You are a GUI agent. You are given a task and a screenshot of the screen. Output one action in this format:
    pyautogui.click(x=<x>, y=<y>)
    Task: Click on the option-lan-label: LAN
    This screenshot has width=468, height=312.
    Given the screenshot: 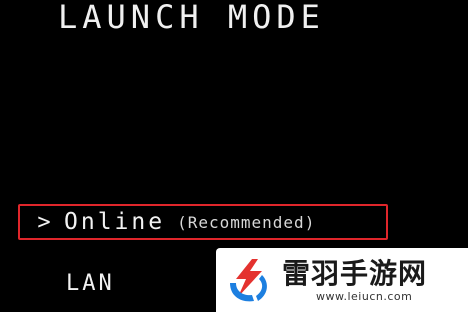 What is the action you would take?
    pyautogui.click(x=90, y=283)
    